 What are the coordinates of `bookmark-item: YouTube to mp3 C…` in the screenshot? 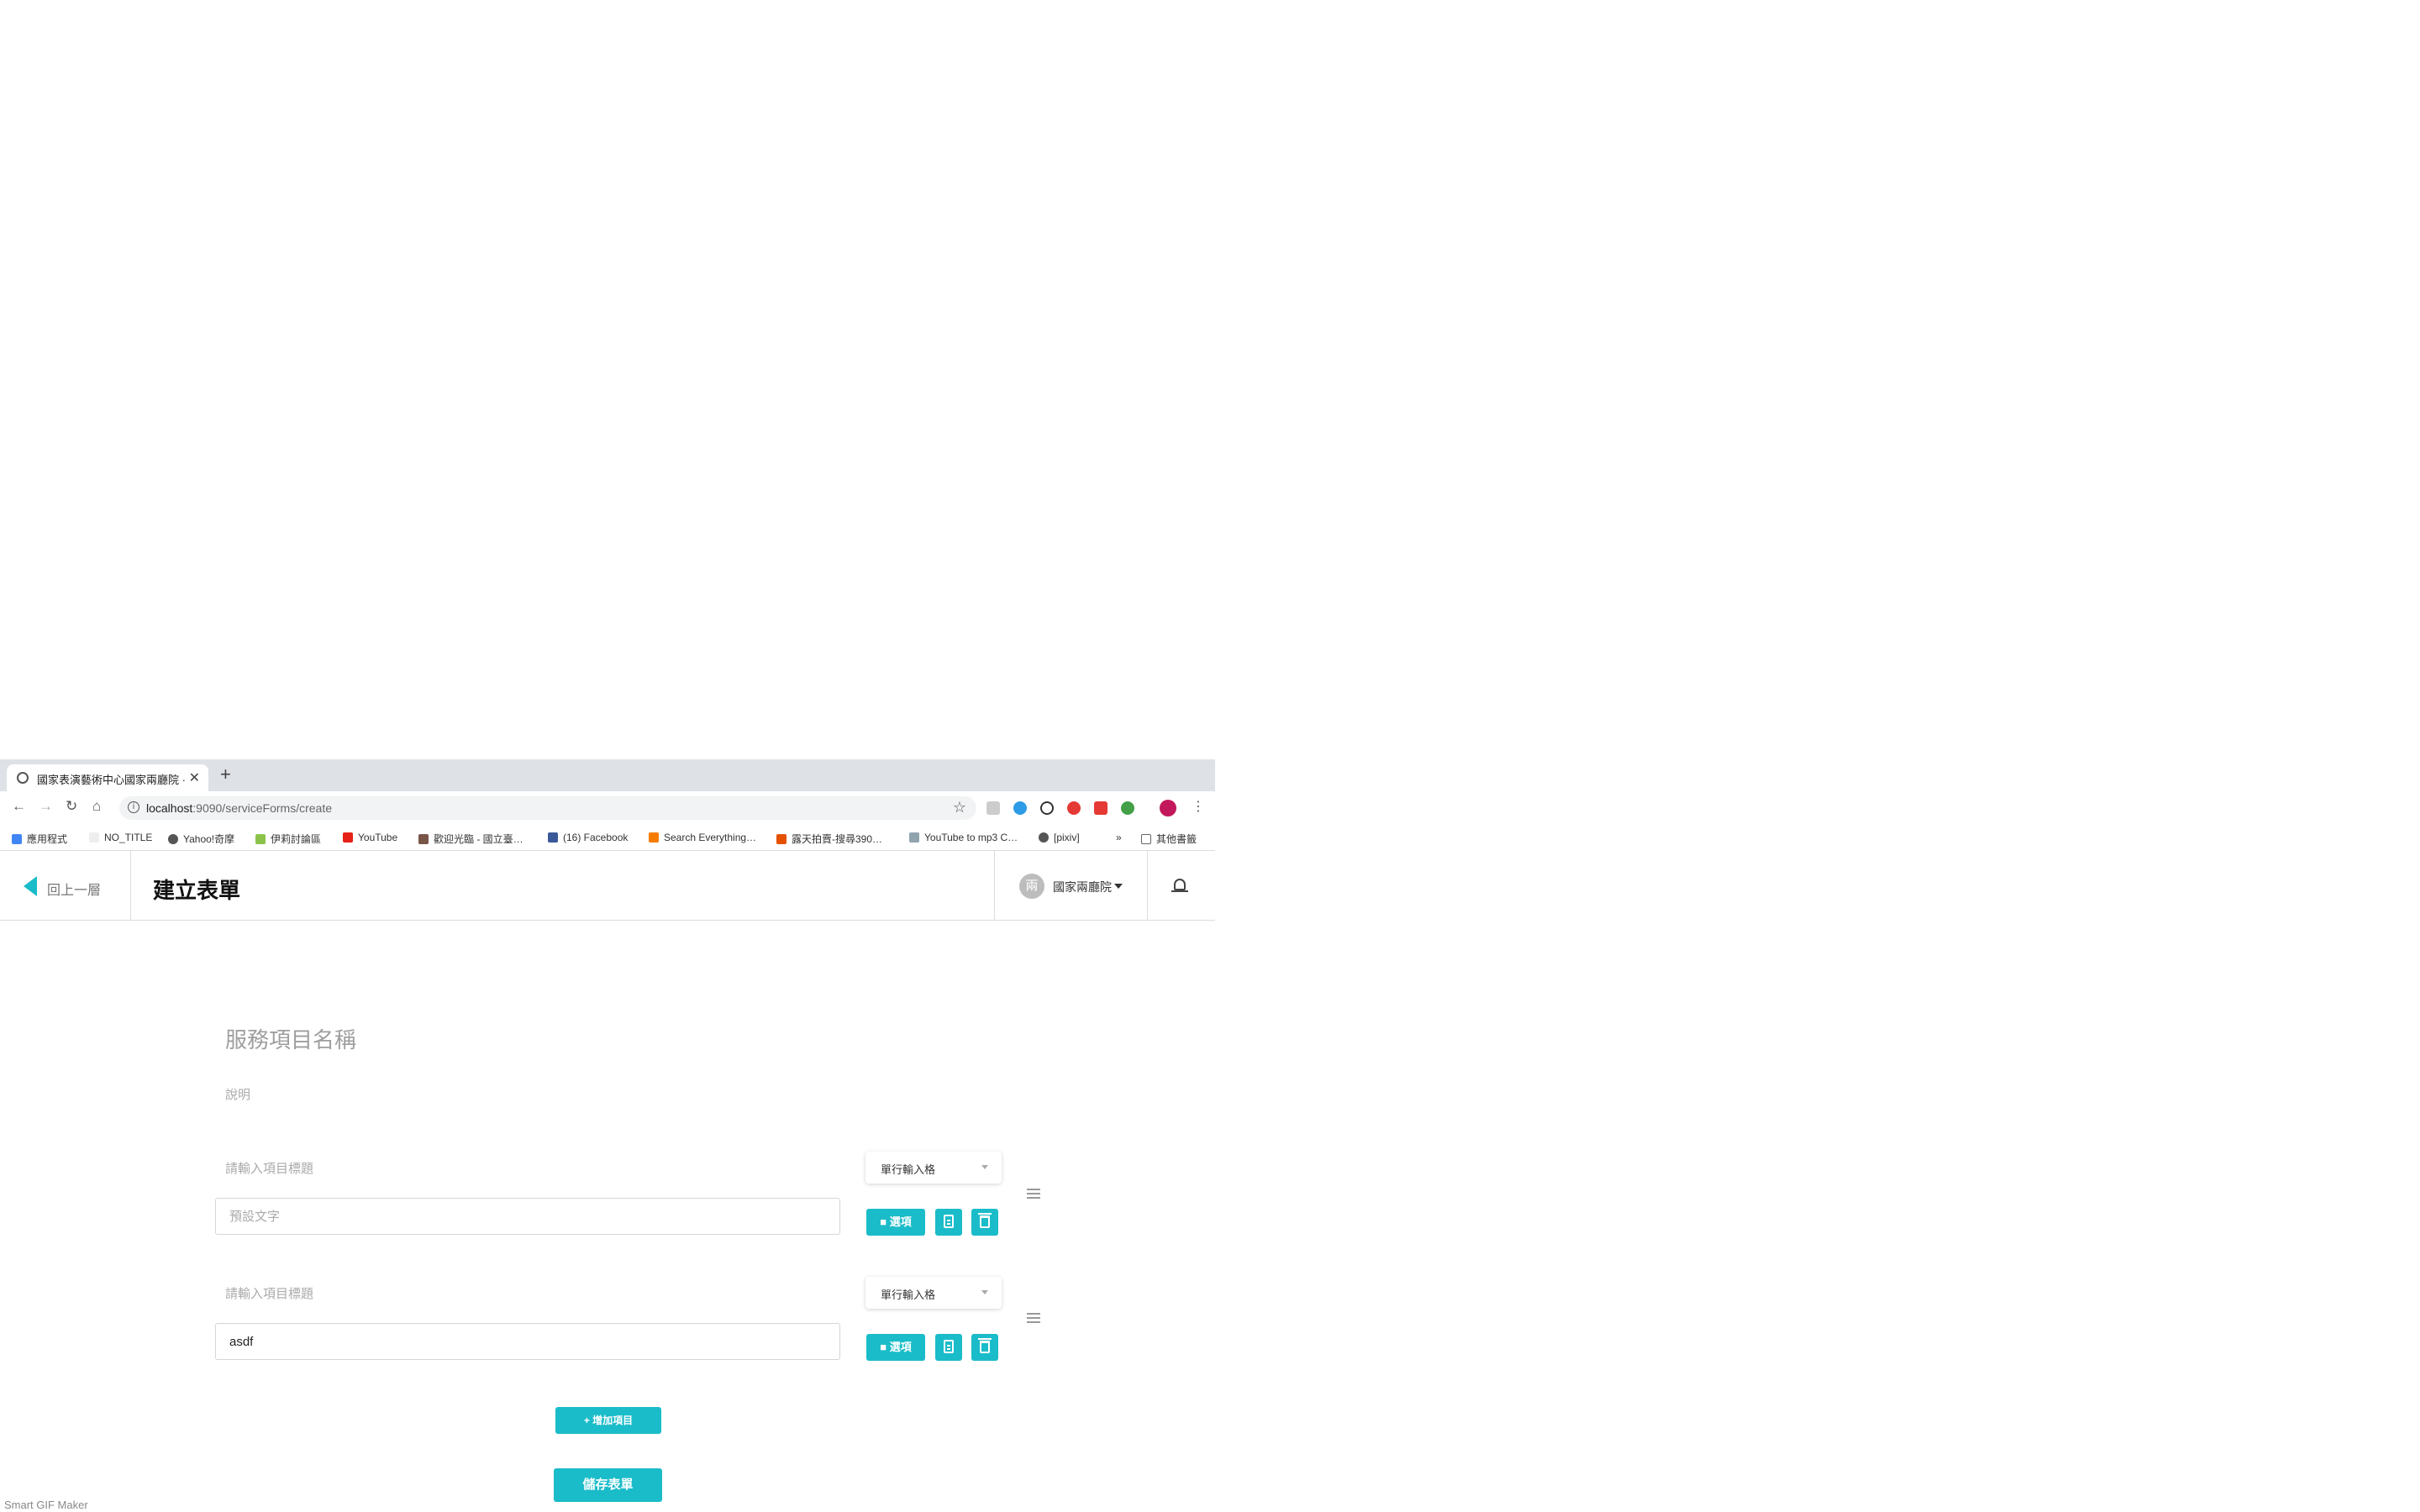 It's located at (963, 837).